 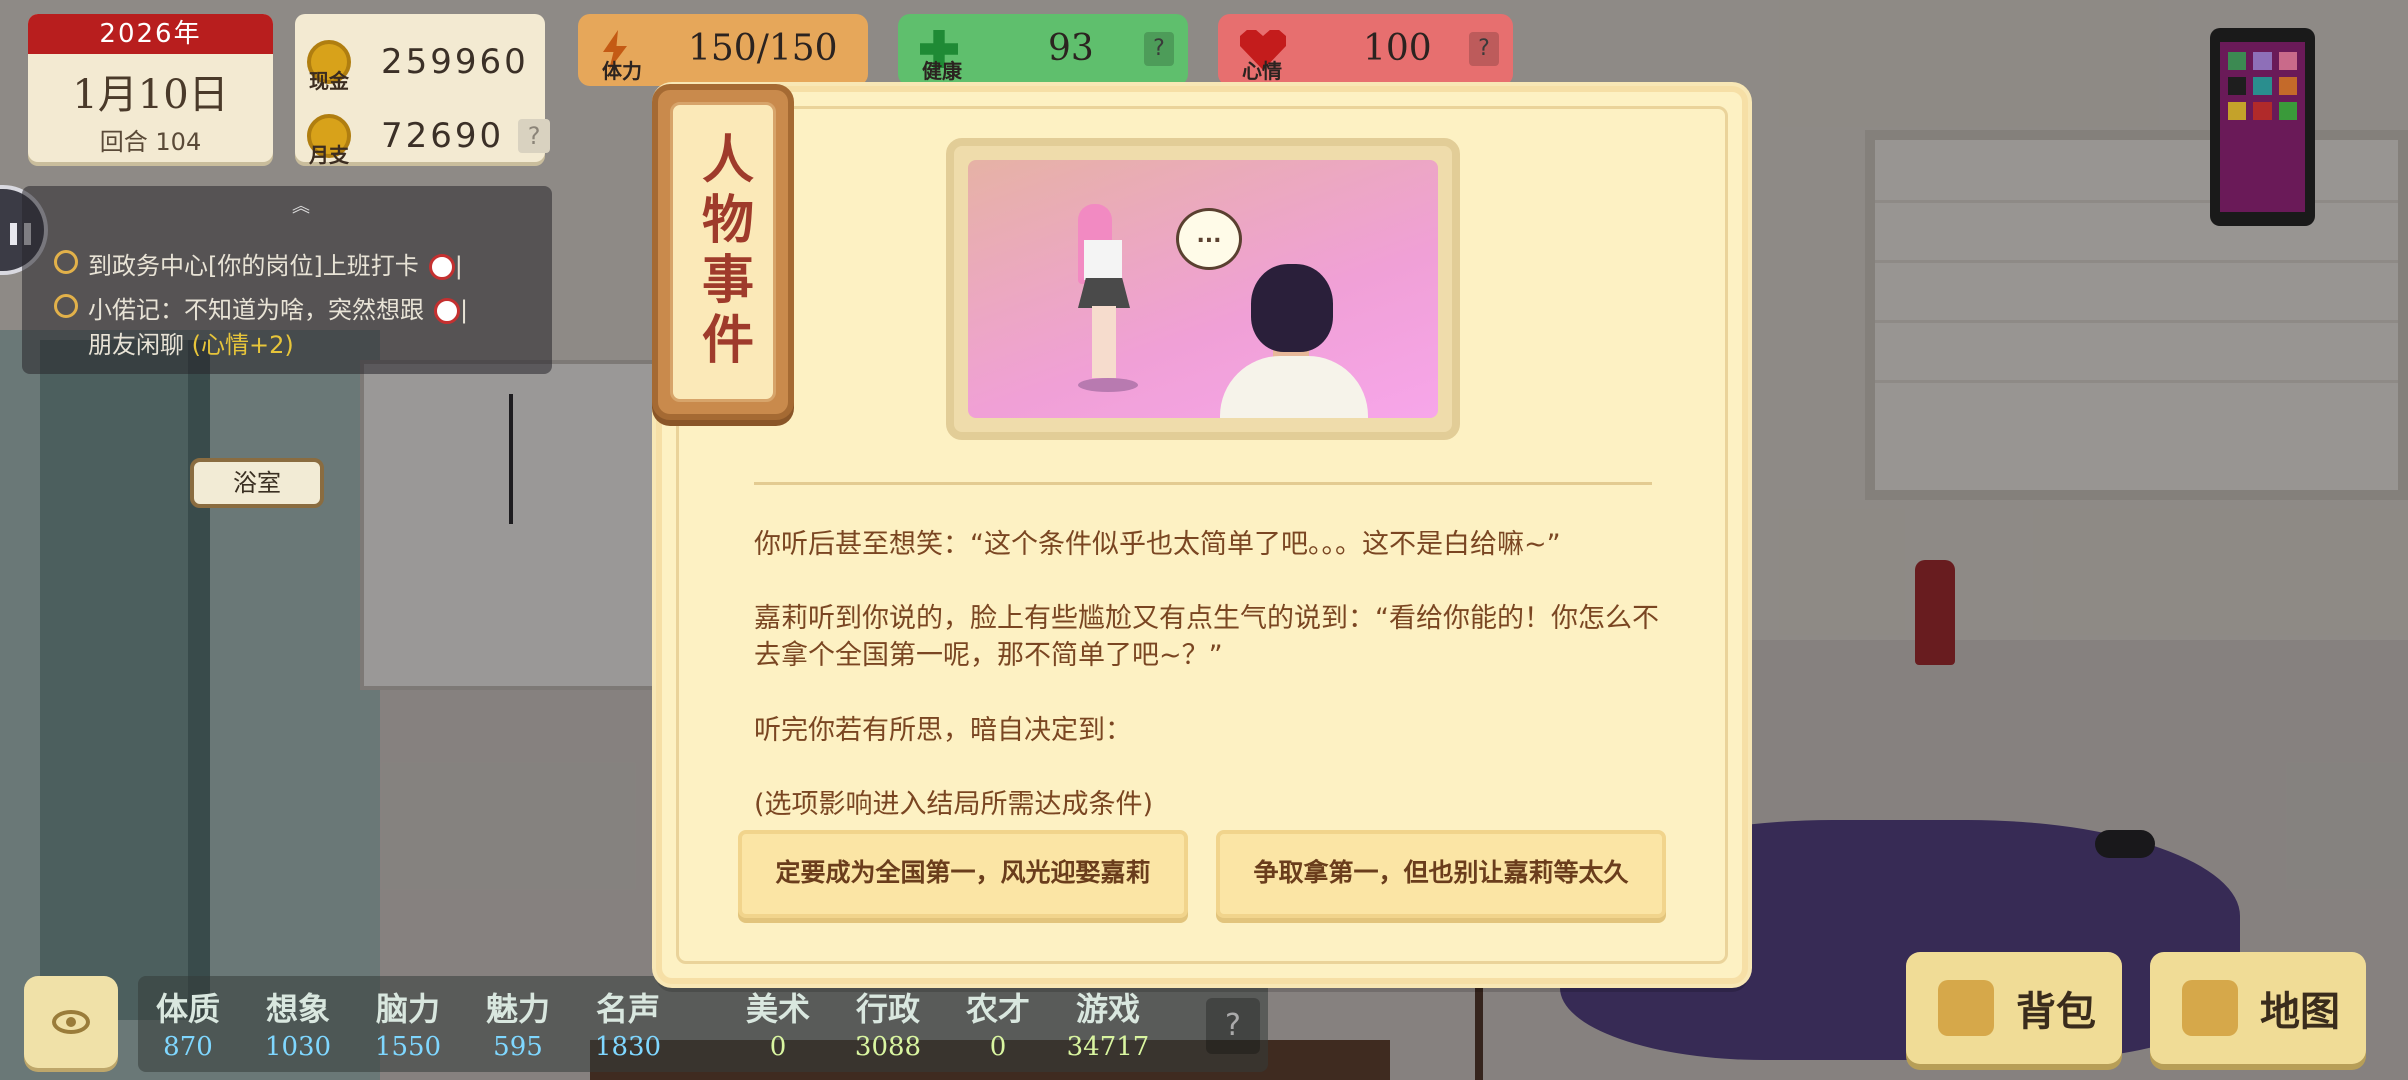 What do you see at coordinates (2014, 1008) in the screenshot?
I see `bag-button: 背包` at bounding box center [2014, 1008].